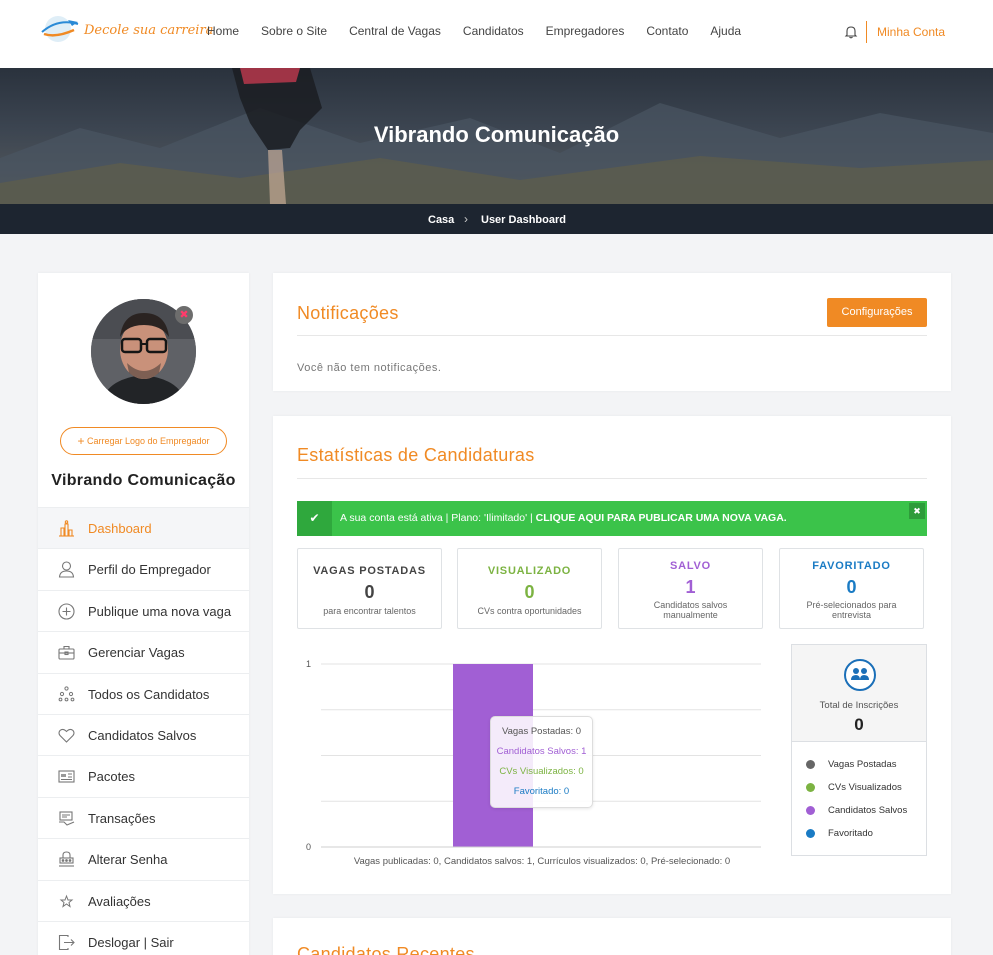  What do you see at coordinates (612, 936) in the screenshot?
I see `recent-candidates-card: Candidatos Recentes` at bounding box center [612, 936].